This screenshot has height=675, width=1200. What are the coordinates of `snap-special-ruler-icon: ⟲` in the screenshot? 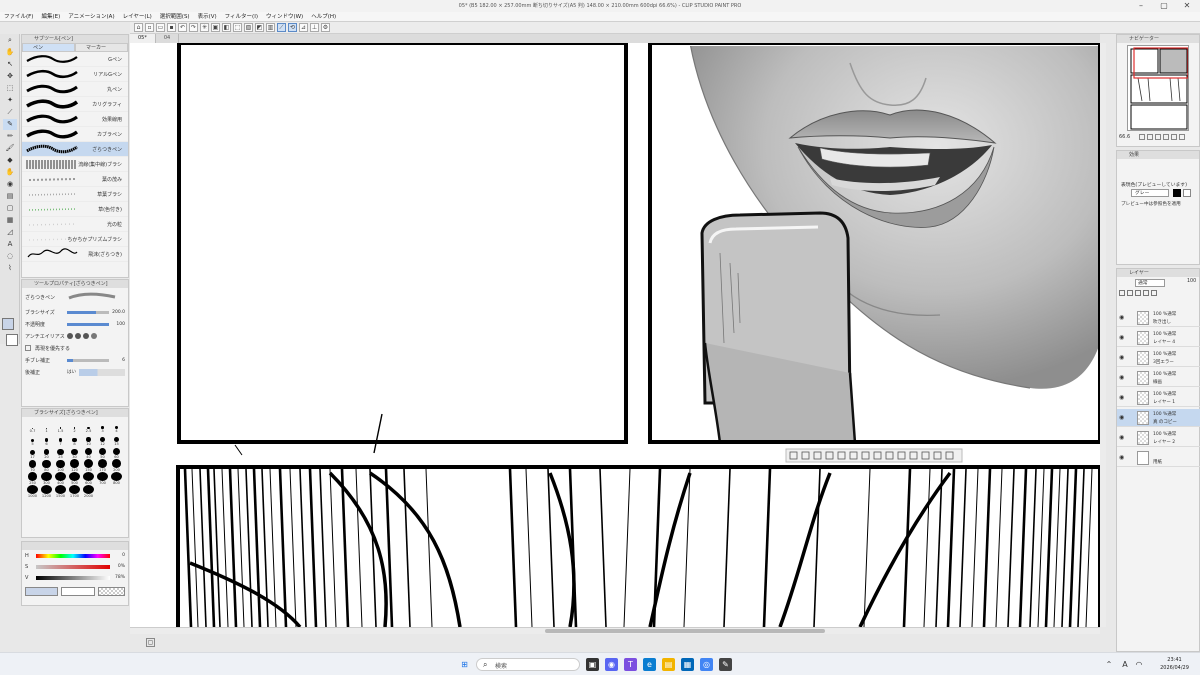 It's located at (292, 27).